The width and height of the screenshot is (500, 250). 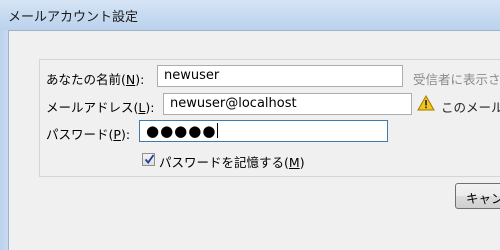 What do you see at coordinates (456, 79) in the screenshot?
I see `name-hint: 受信者に表示され` at bounding box center [456, 79].